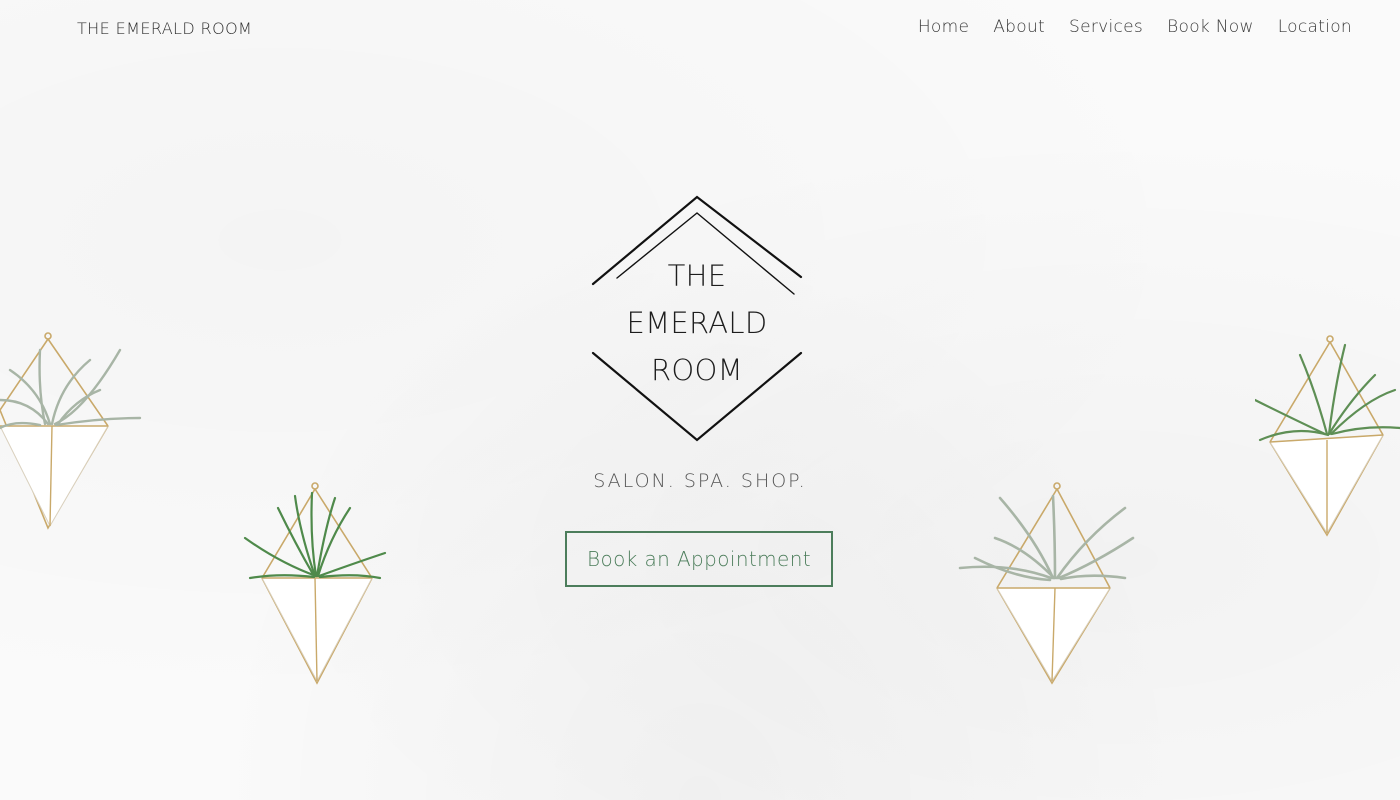 This screenshot has width=1400, height=800. I want to click on site-title: THE EMERALD ROOM, so click(164, 28).